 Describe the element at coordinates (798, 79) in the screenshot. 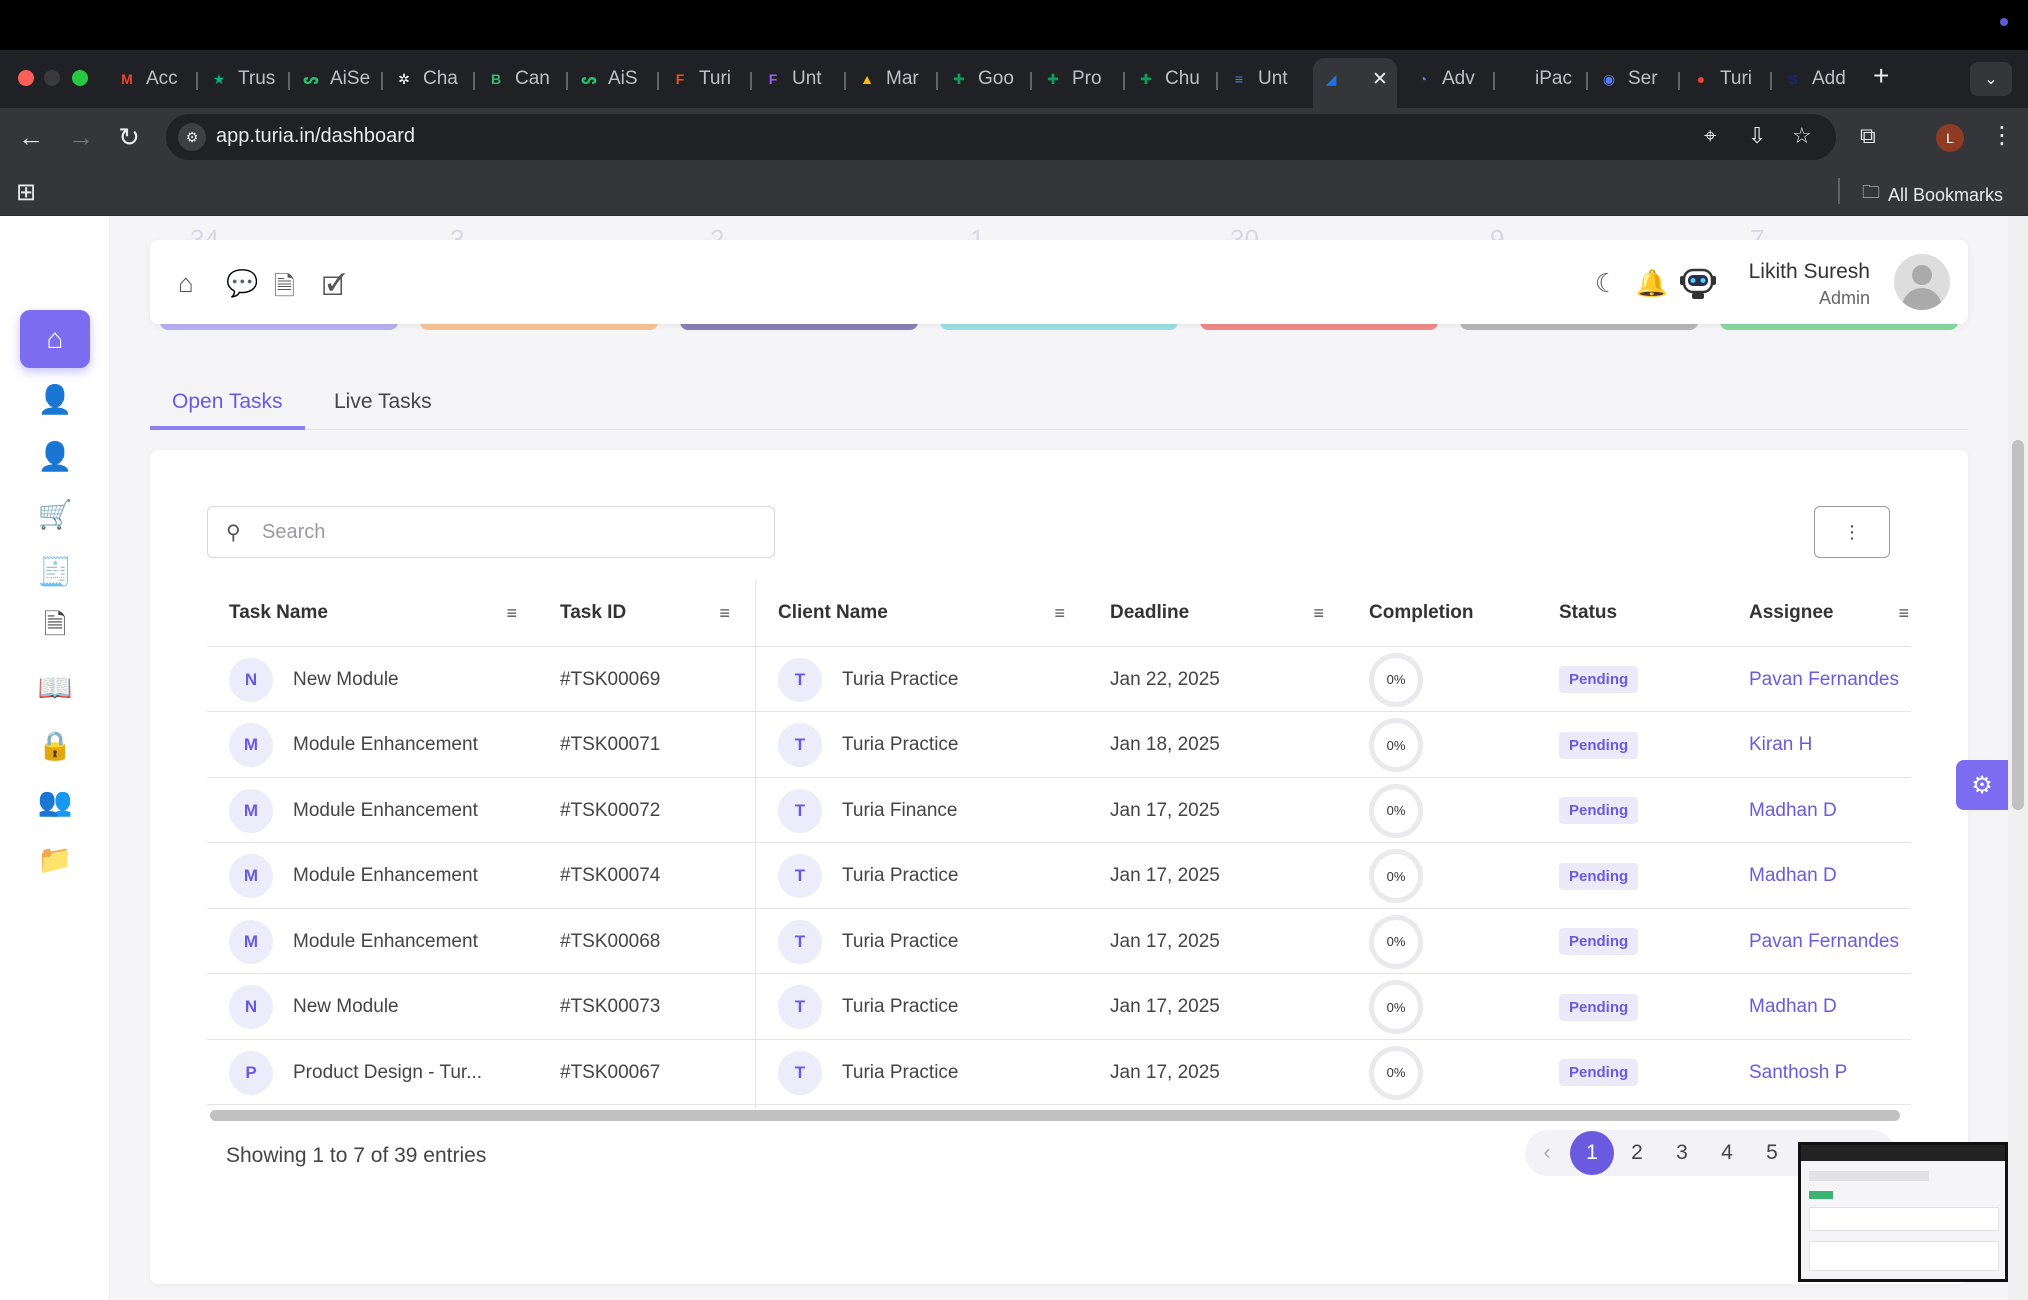

I see `browser-tab: F Unt` at that location.